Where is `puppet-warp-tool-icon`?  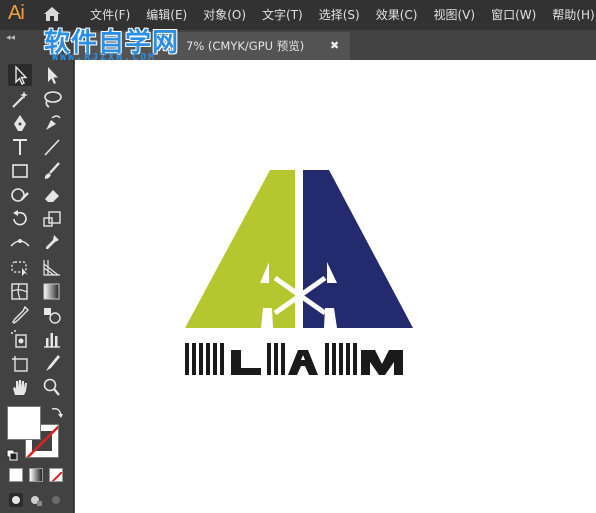
puppet-warp-tool-icon is located at coordinates (52, 243).